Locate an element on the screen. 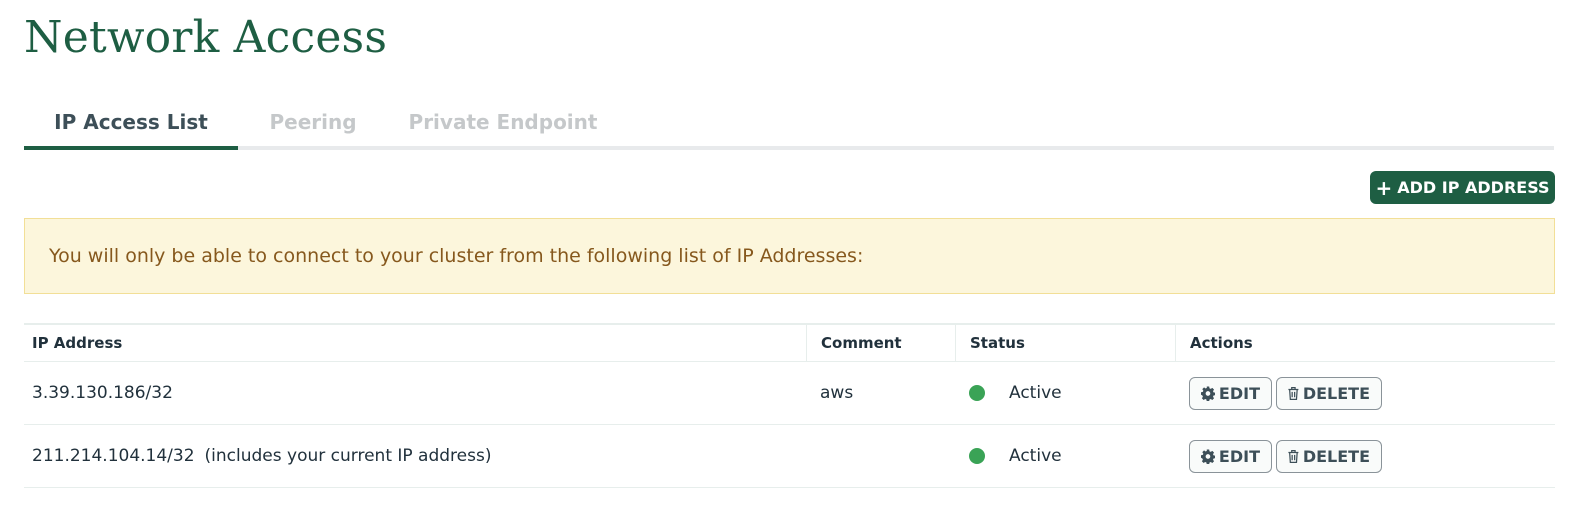 This screenshot has width=1590, height=532. tab-ip-access-list: IP Access List is located at coordinates (131, 125).